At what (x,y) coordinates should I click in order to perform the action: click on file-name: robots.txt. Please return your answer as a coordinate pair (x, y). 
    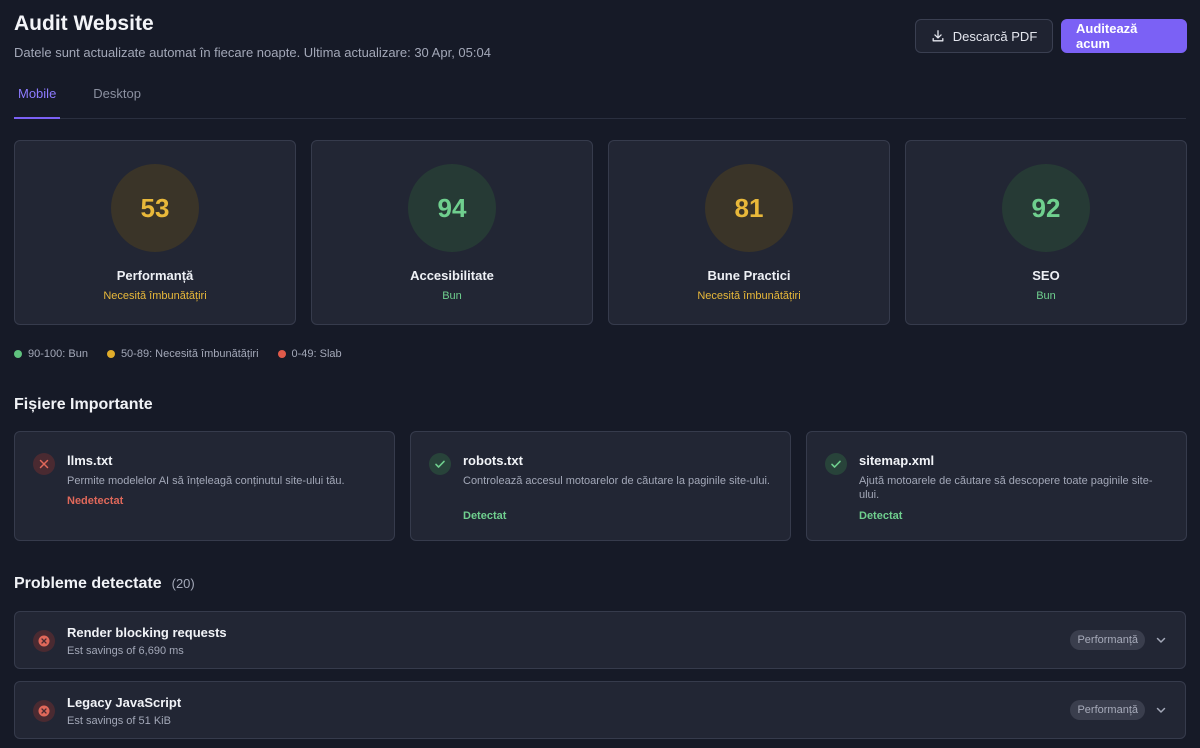
    Looking at the image, I should click on (493, 460).